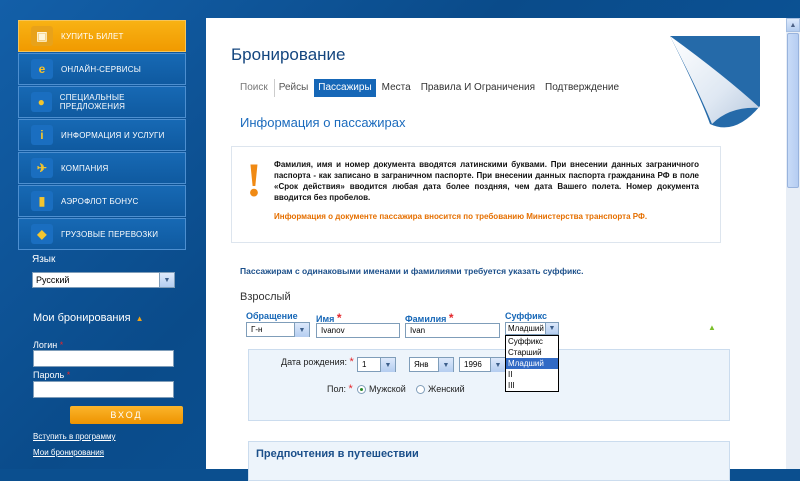 The image size is (800, 481). What do you see at coordinates (103, 389) in the screenshot?
I see `password-input` at bounding box center [103, 389].